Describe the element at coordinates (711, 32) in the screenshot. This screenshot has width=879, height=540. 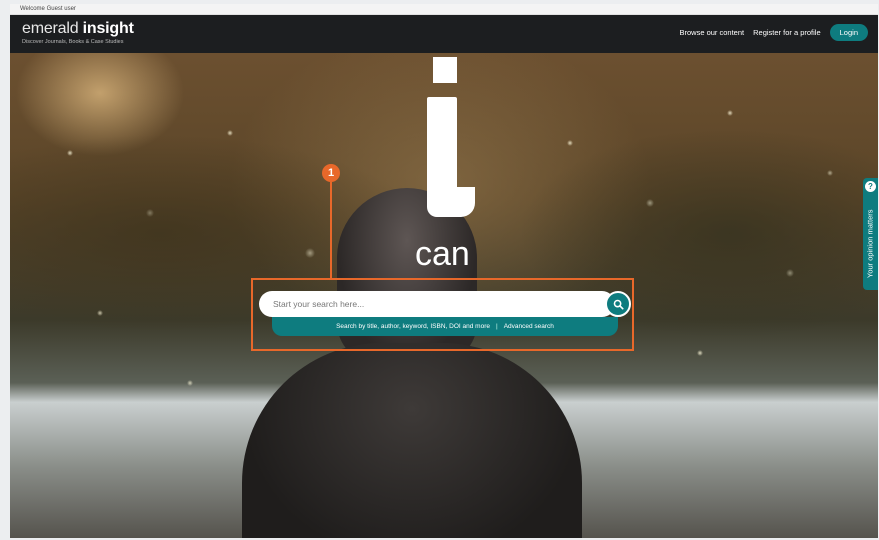
I see `browse-content-link: Browse our content` at that location.